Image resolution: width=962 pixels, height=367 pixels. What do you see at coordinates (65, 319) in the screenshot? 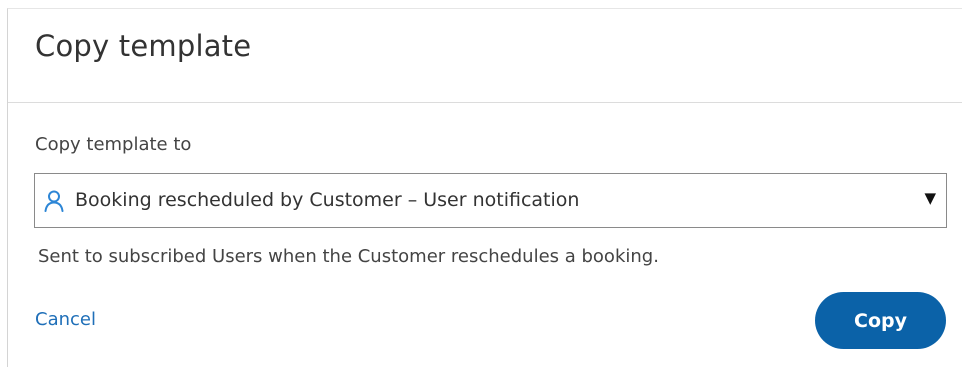
I see `cancel-link: Cancel` at bounding box center [65, 319].